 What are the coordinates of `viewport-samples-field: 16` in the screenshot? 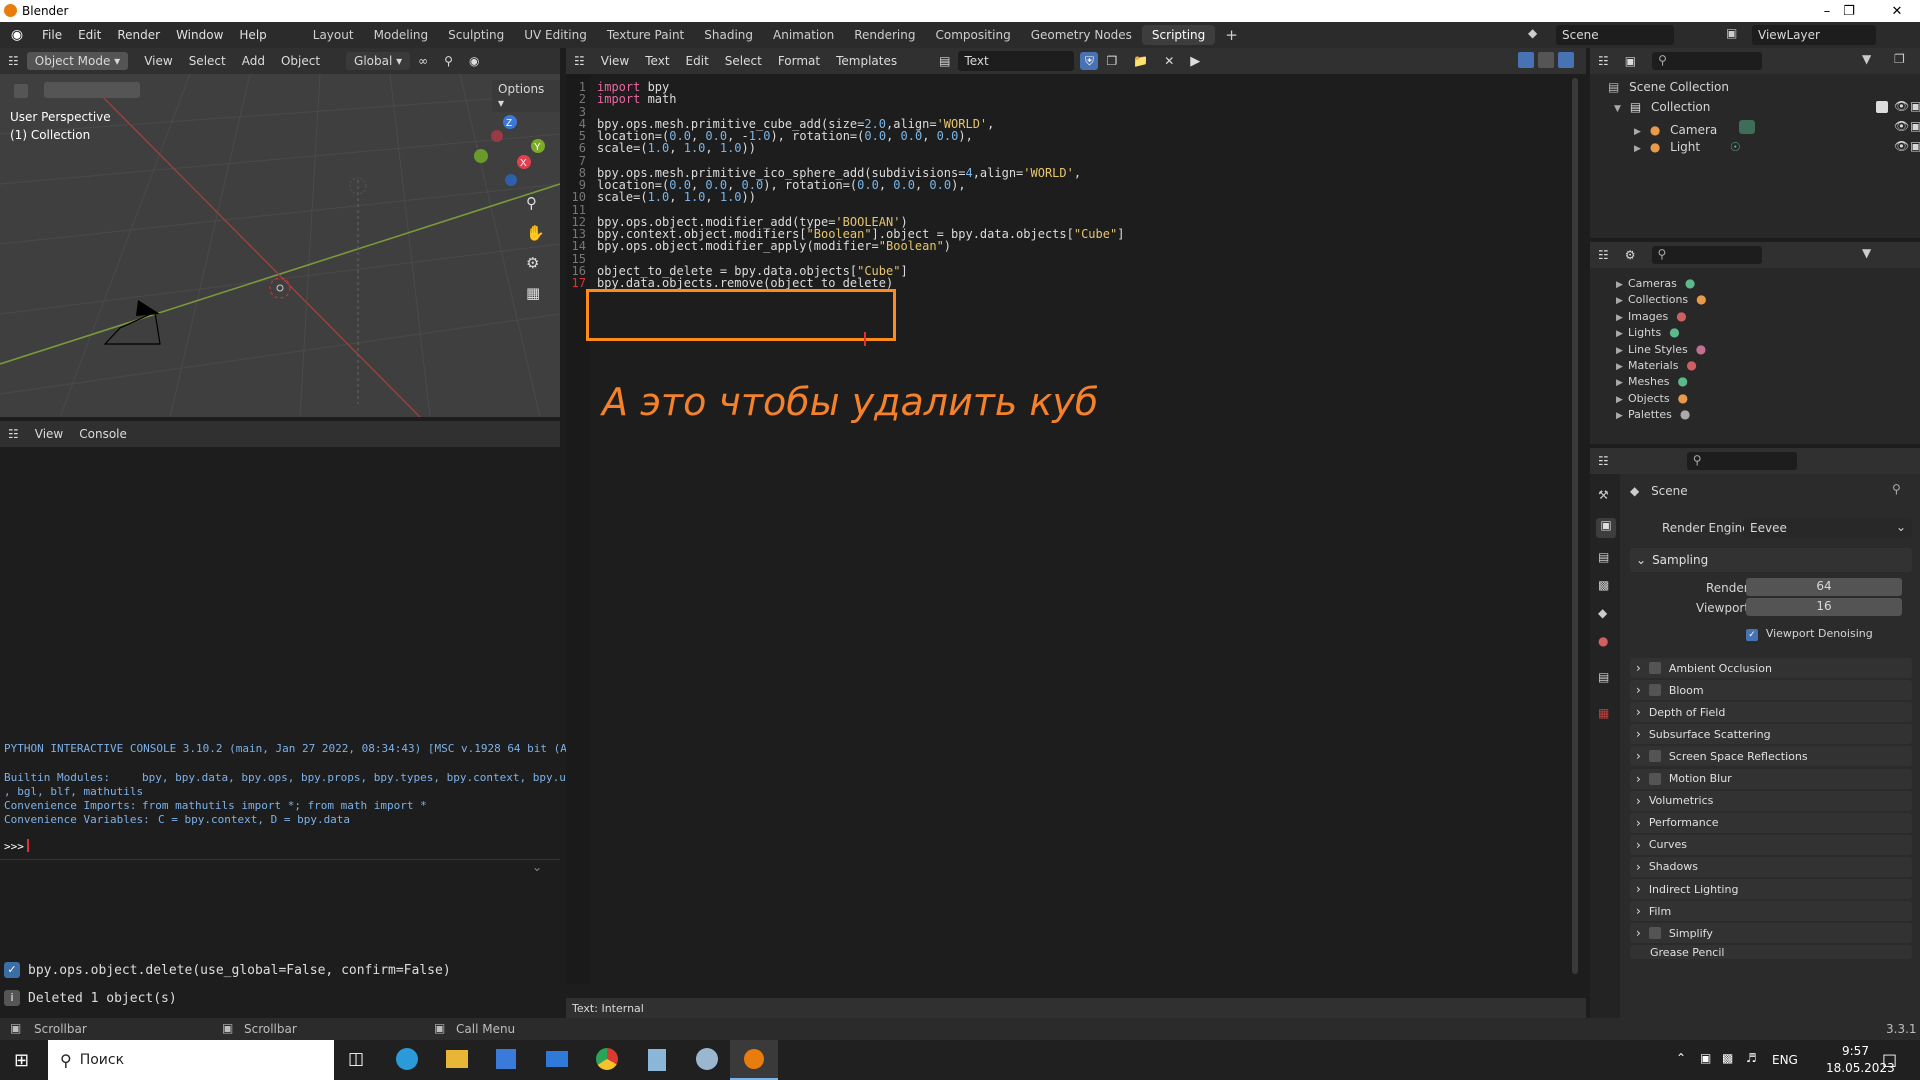 It's located at (1824, 607).